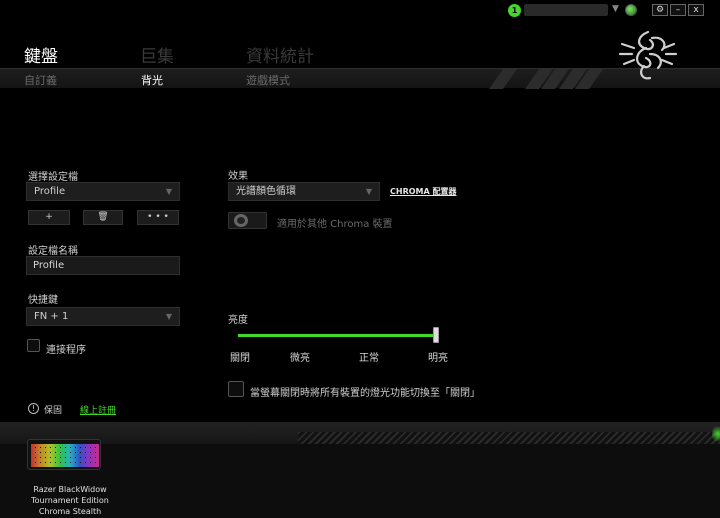 The width and height of the screenshot is (720, 518). Describe the element at coordinates (369, 358) in the screenshot. I see `brightness-level-normal: 正常` at that location.